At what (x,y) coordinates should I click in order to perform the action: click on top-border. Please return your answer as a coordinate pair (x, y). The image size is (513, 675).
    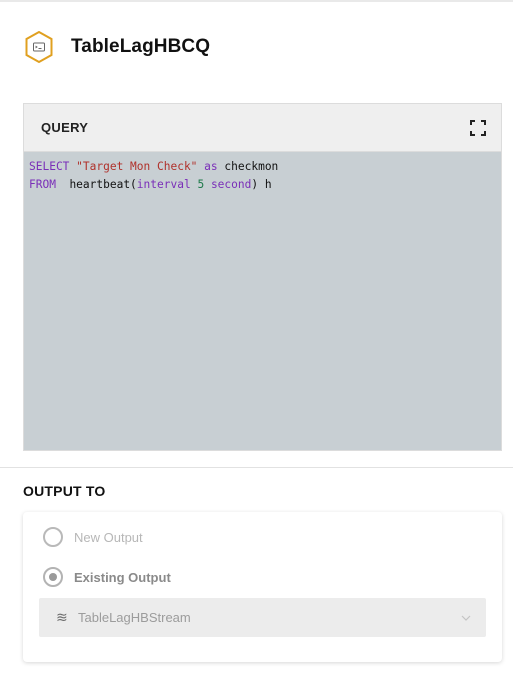
    Looking at the image, I should click on (256, 1).